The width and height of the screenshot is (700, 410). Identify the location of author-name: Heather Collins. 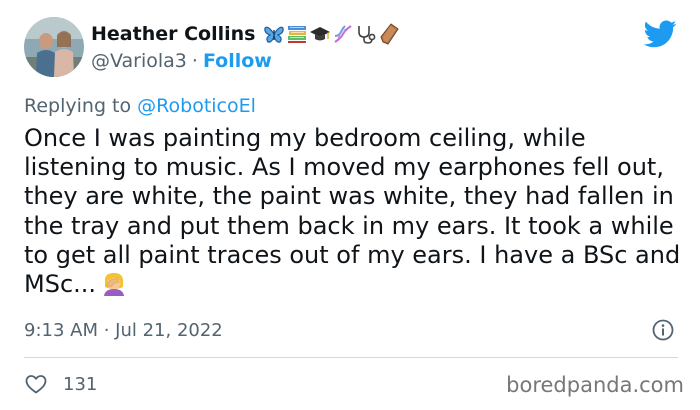
(173, 34).